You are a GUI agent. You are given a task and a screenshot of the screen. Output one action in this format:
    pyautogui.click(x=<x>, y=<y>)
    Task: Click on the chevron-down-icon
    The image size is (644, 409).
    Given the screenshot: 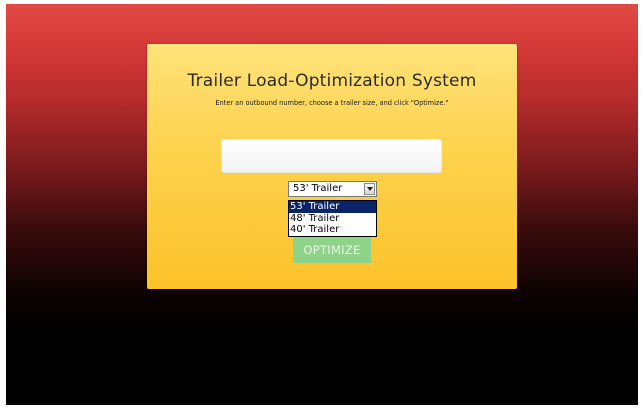 What is the action you would take?
    pyautogui.click(x=369, y=189)
    